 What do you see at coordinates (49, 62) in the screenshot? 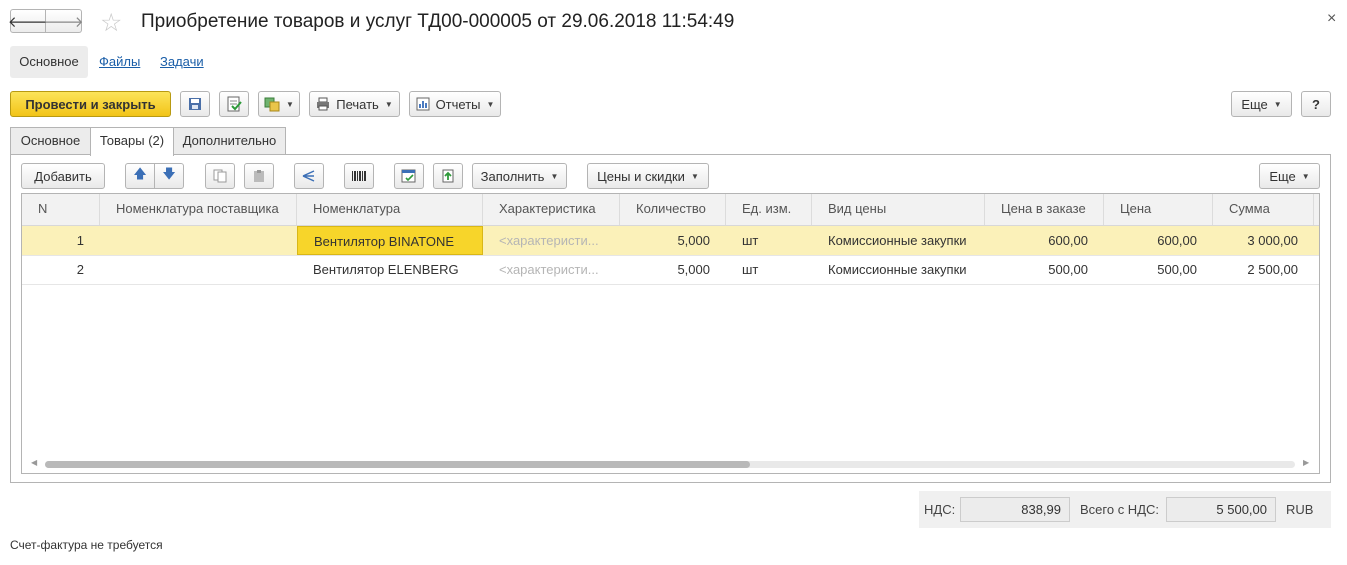
I see `form-tab-main: Основное` at bounding box center [49, 62].